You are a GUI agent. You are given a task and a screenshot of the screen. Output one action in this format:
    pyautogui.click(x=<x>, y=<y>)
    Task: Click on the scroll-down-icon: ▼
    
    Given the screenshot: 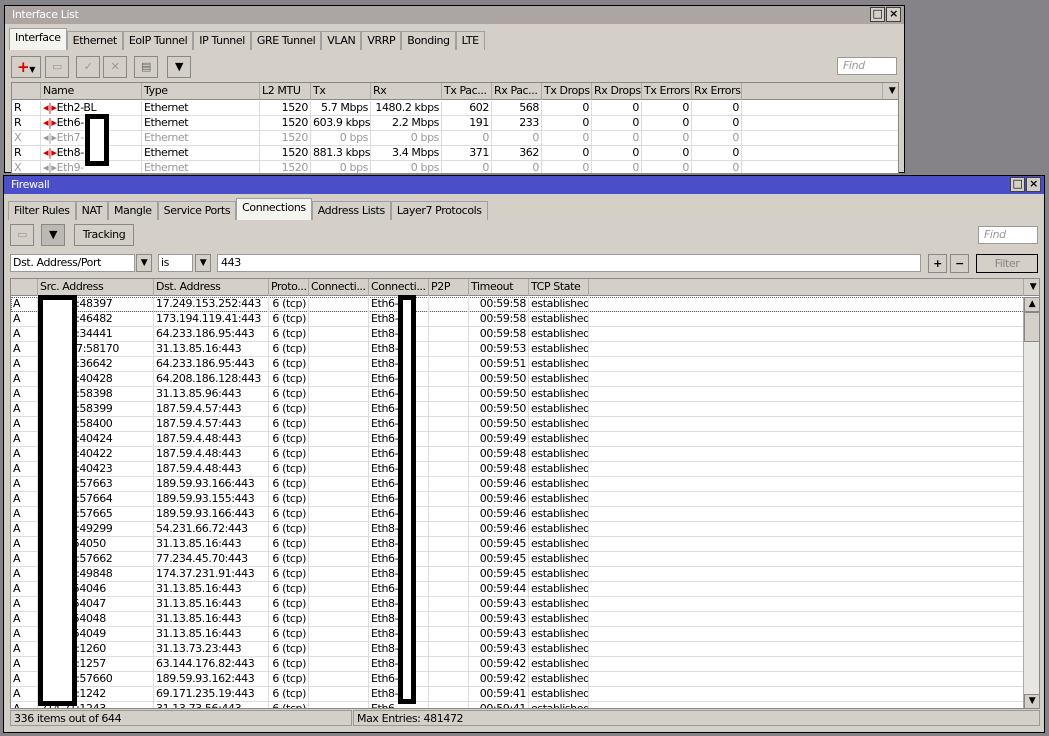 What is the action you would take?
    pyautogui.click(x=1031, y=701)
    